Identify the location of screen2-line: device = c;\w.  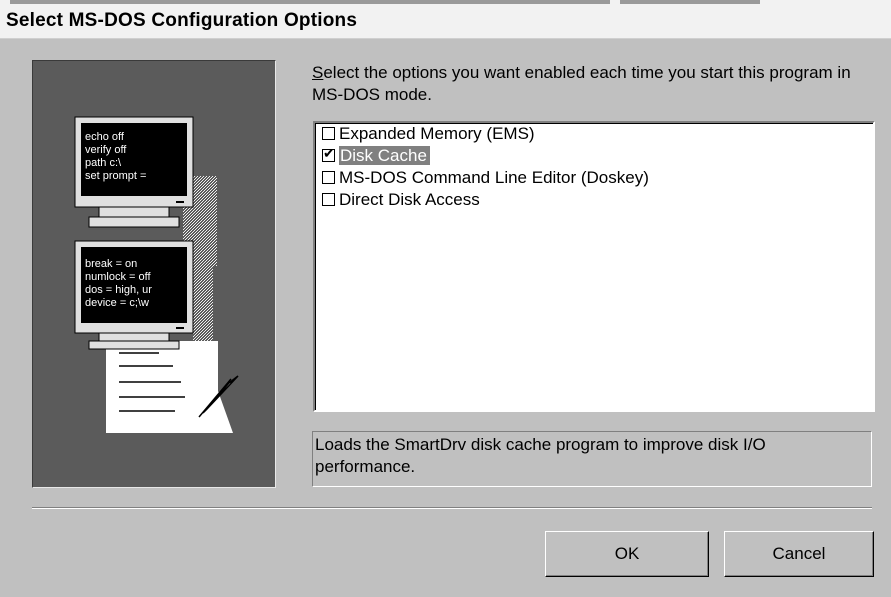
(117, 303).